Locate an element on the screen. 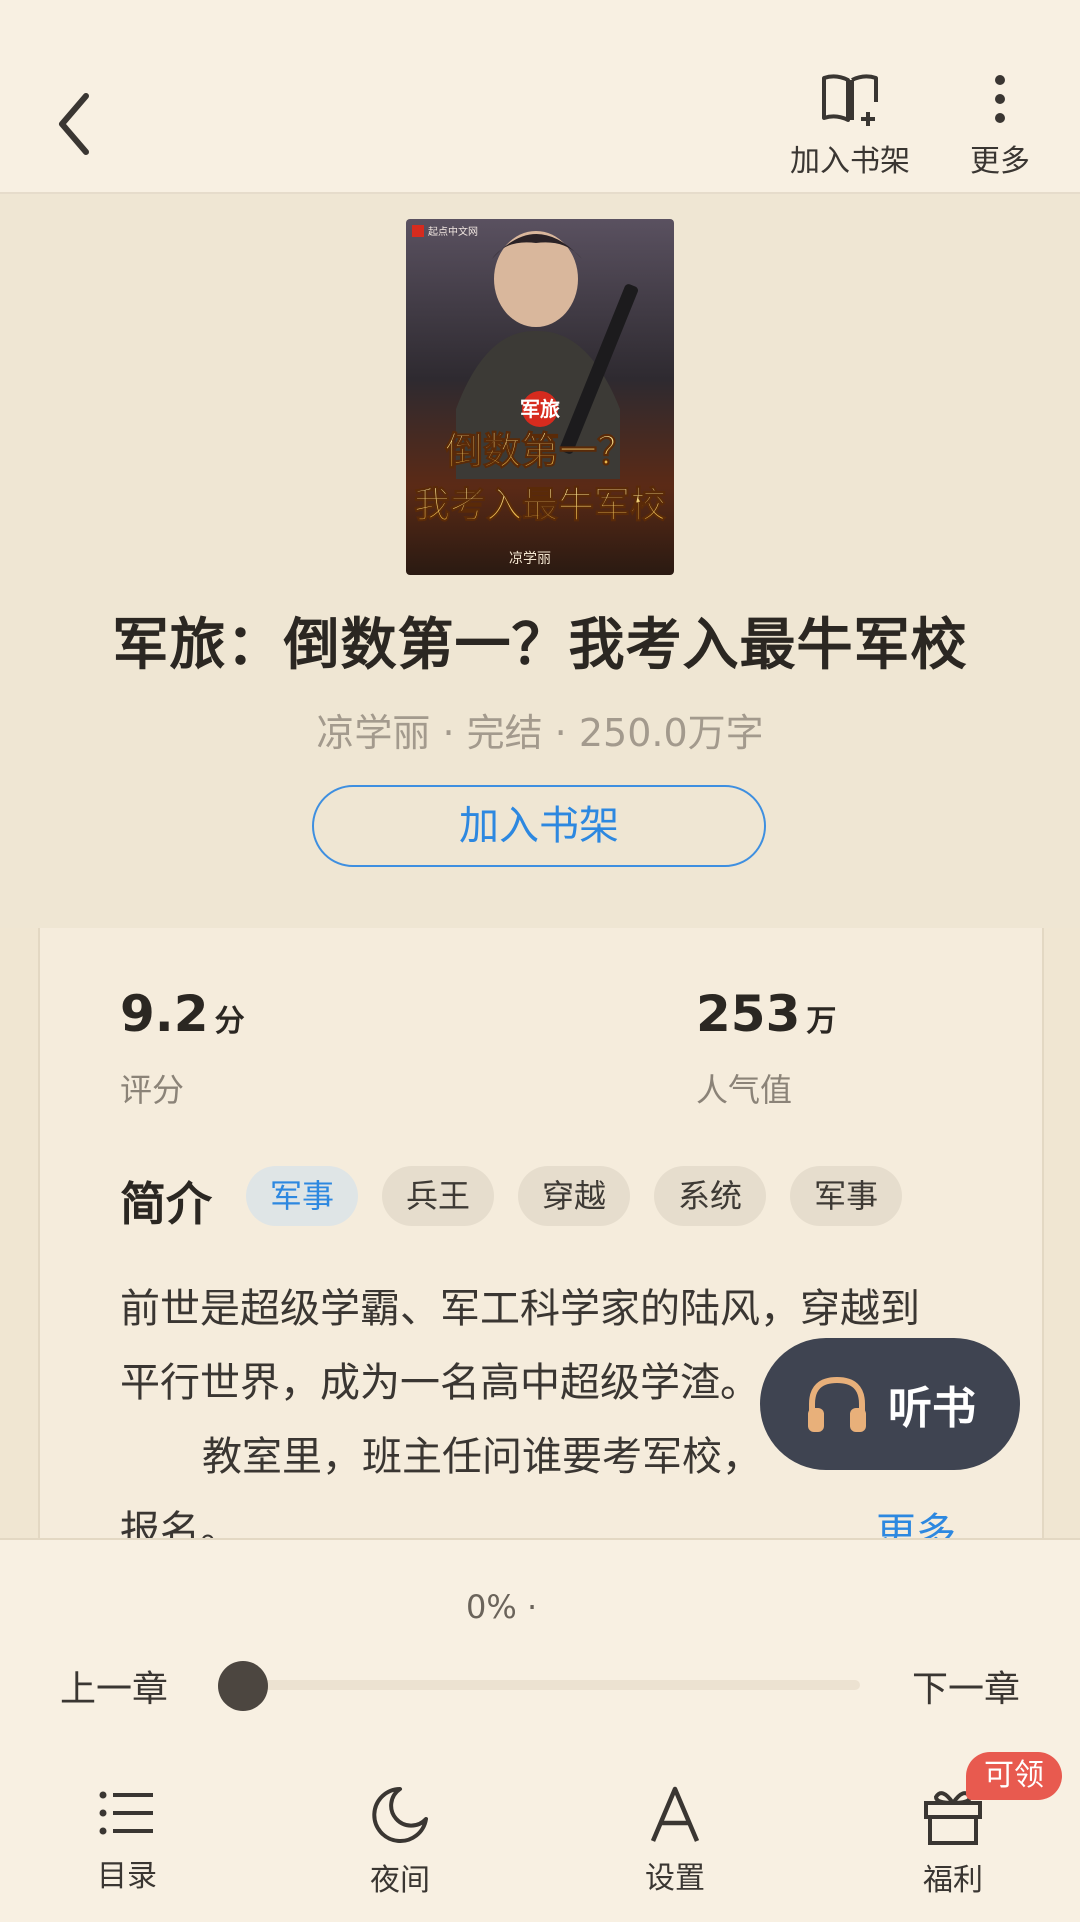 The height and width of the screenshot is (1922, 1080). list-icon is located at coordinates (126, 1813).